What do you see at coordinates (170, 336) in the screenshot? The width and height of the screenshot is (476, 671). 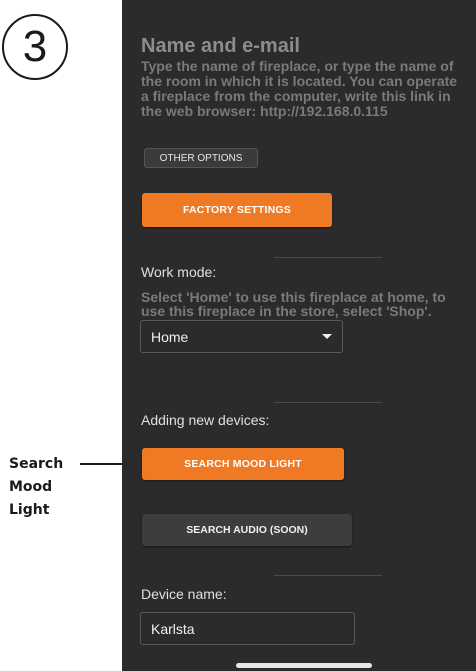 I see `work-mode-selected-value: Home` at bounding box center [170, 336].